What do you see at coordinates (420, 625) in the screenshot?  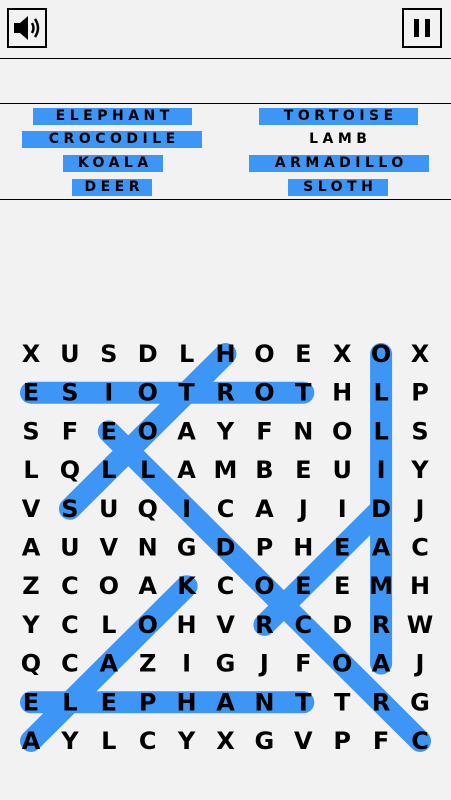 I see `grid-letter: W` at bounding box center [420, 625].